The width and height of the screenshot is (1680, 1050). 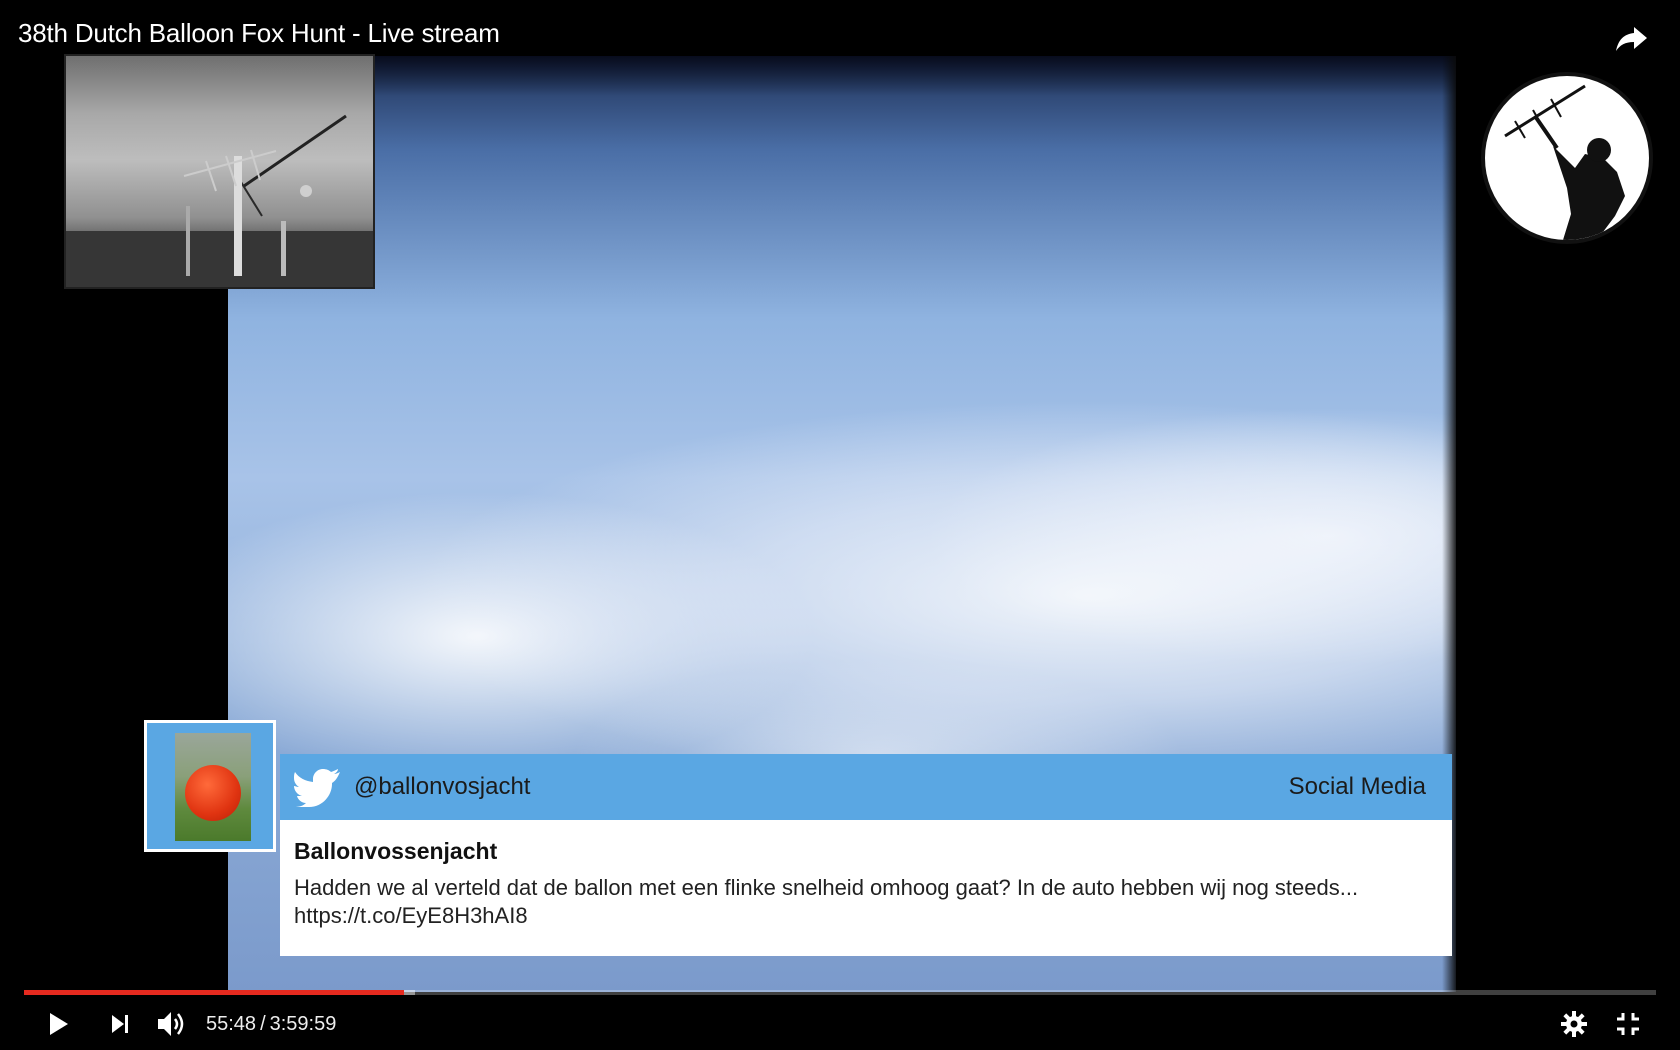 I want to click on time-display: 55:48/3:59:59, so click(x=271, y=1024).